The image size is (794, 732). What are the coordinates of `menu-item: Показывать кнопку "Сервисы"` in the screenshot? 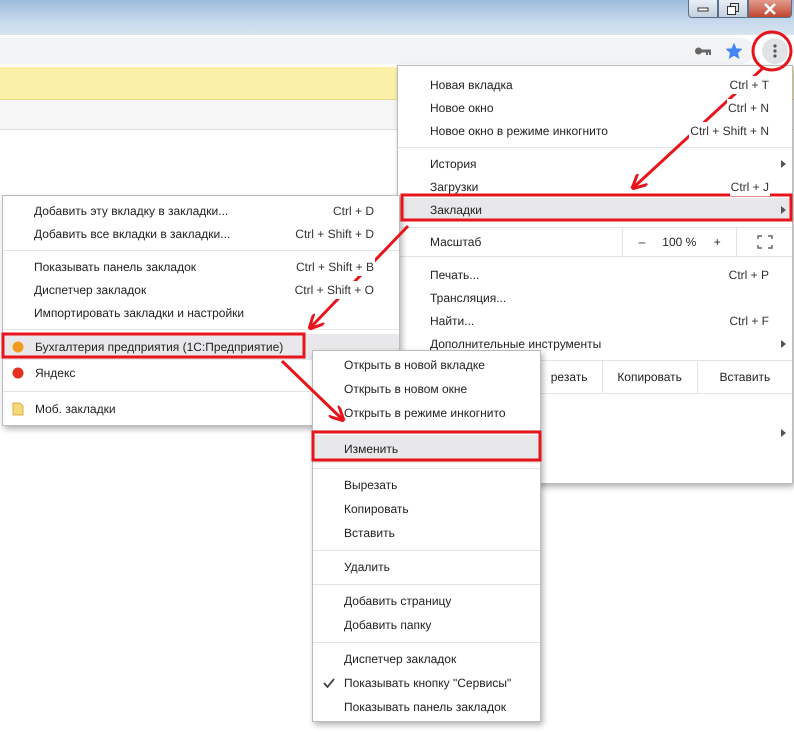 It's located at (426, 683).